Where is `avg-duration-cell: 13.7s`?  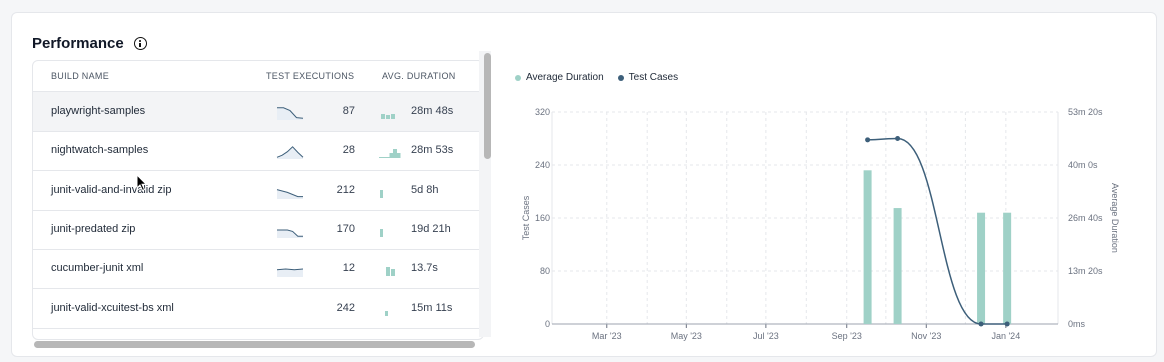
avg-duration-cell: 13.7s is located at coordinates (424, 268).